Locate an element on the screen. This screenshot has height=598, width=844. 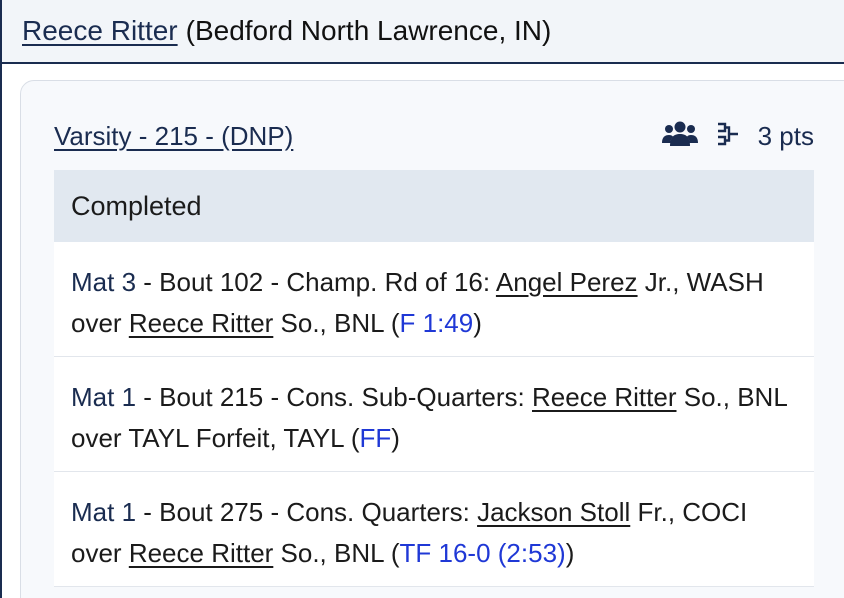
bracket-icon is located at coordinates (728, 136).